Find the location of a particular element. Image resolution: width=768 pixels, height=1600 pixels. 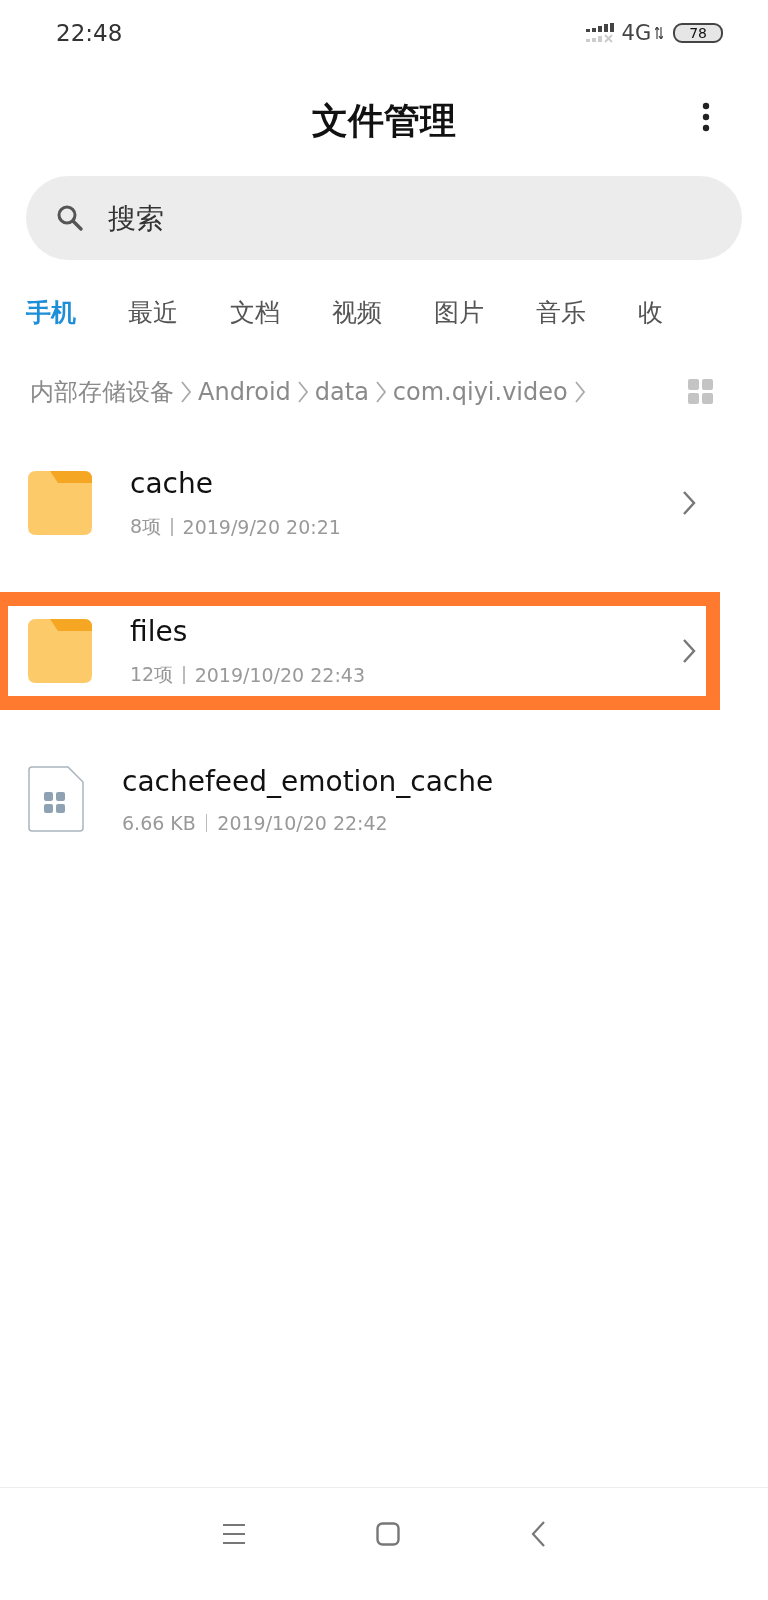

file-row: cachefeed_emotion_cache 6.66 KB 2019/10/20 22:42 is located at coordinates (360, 799).